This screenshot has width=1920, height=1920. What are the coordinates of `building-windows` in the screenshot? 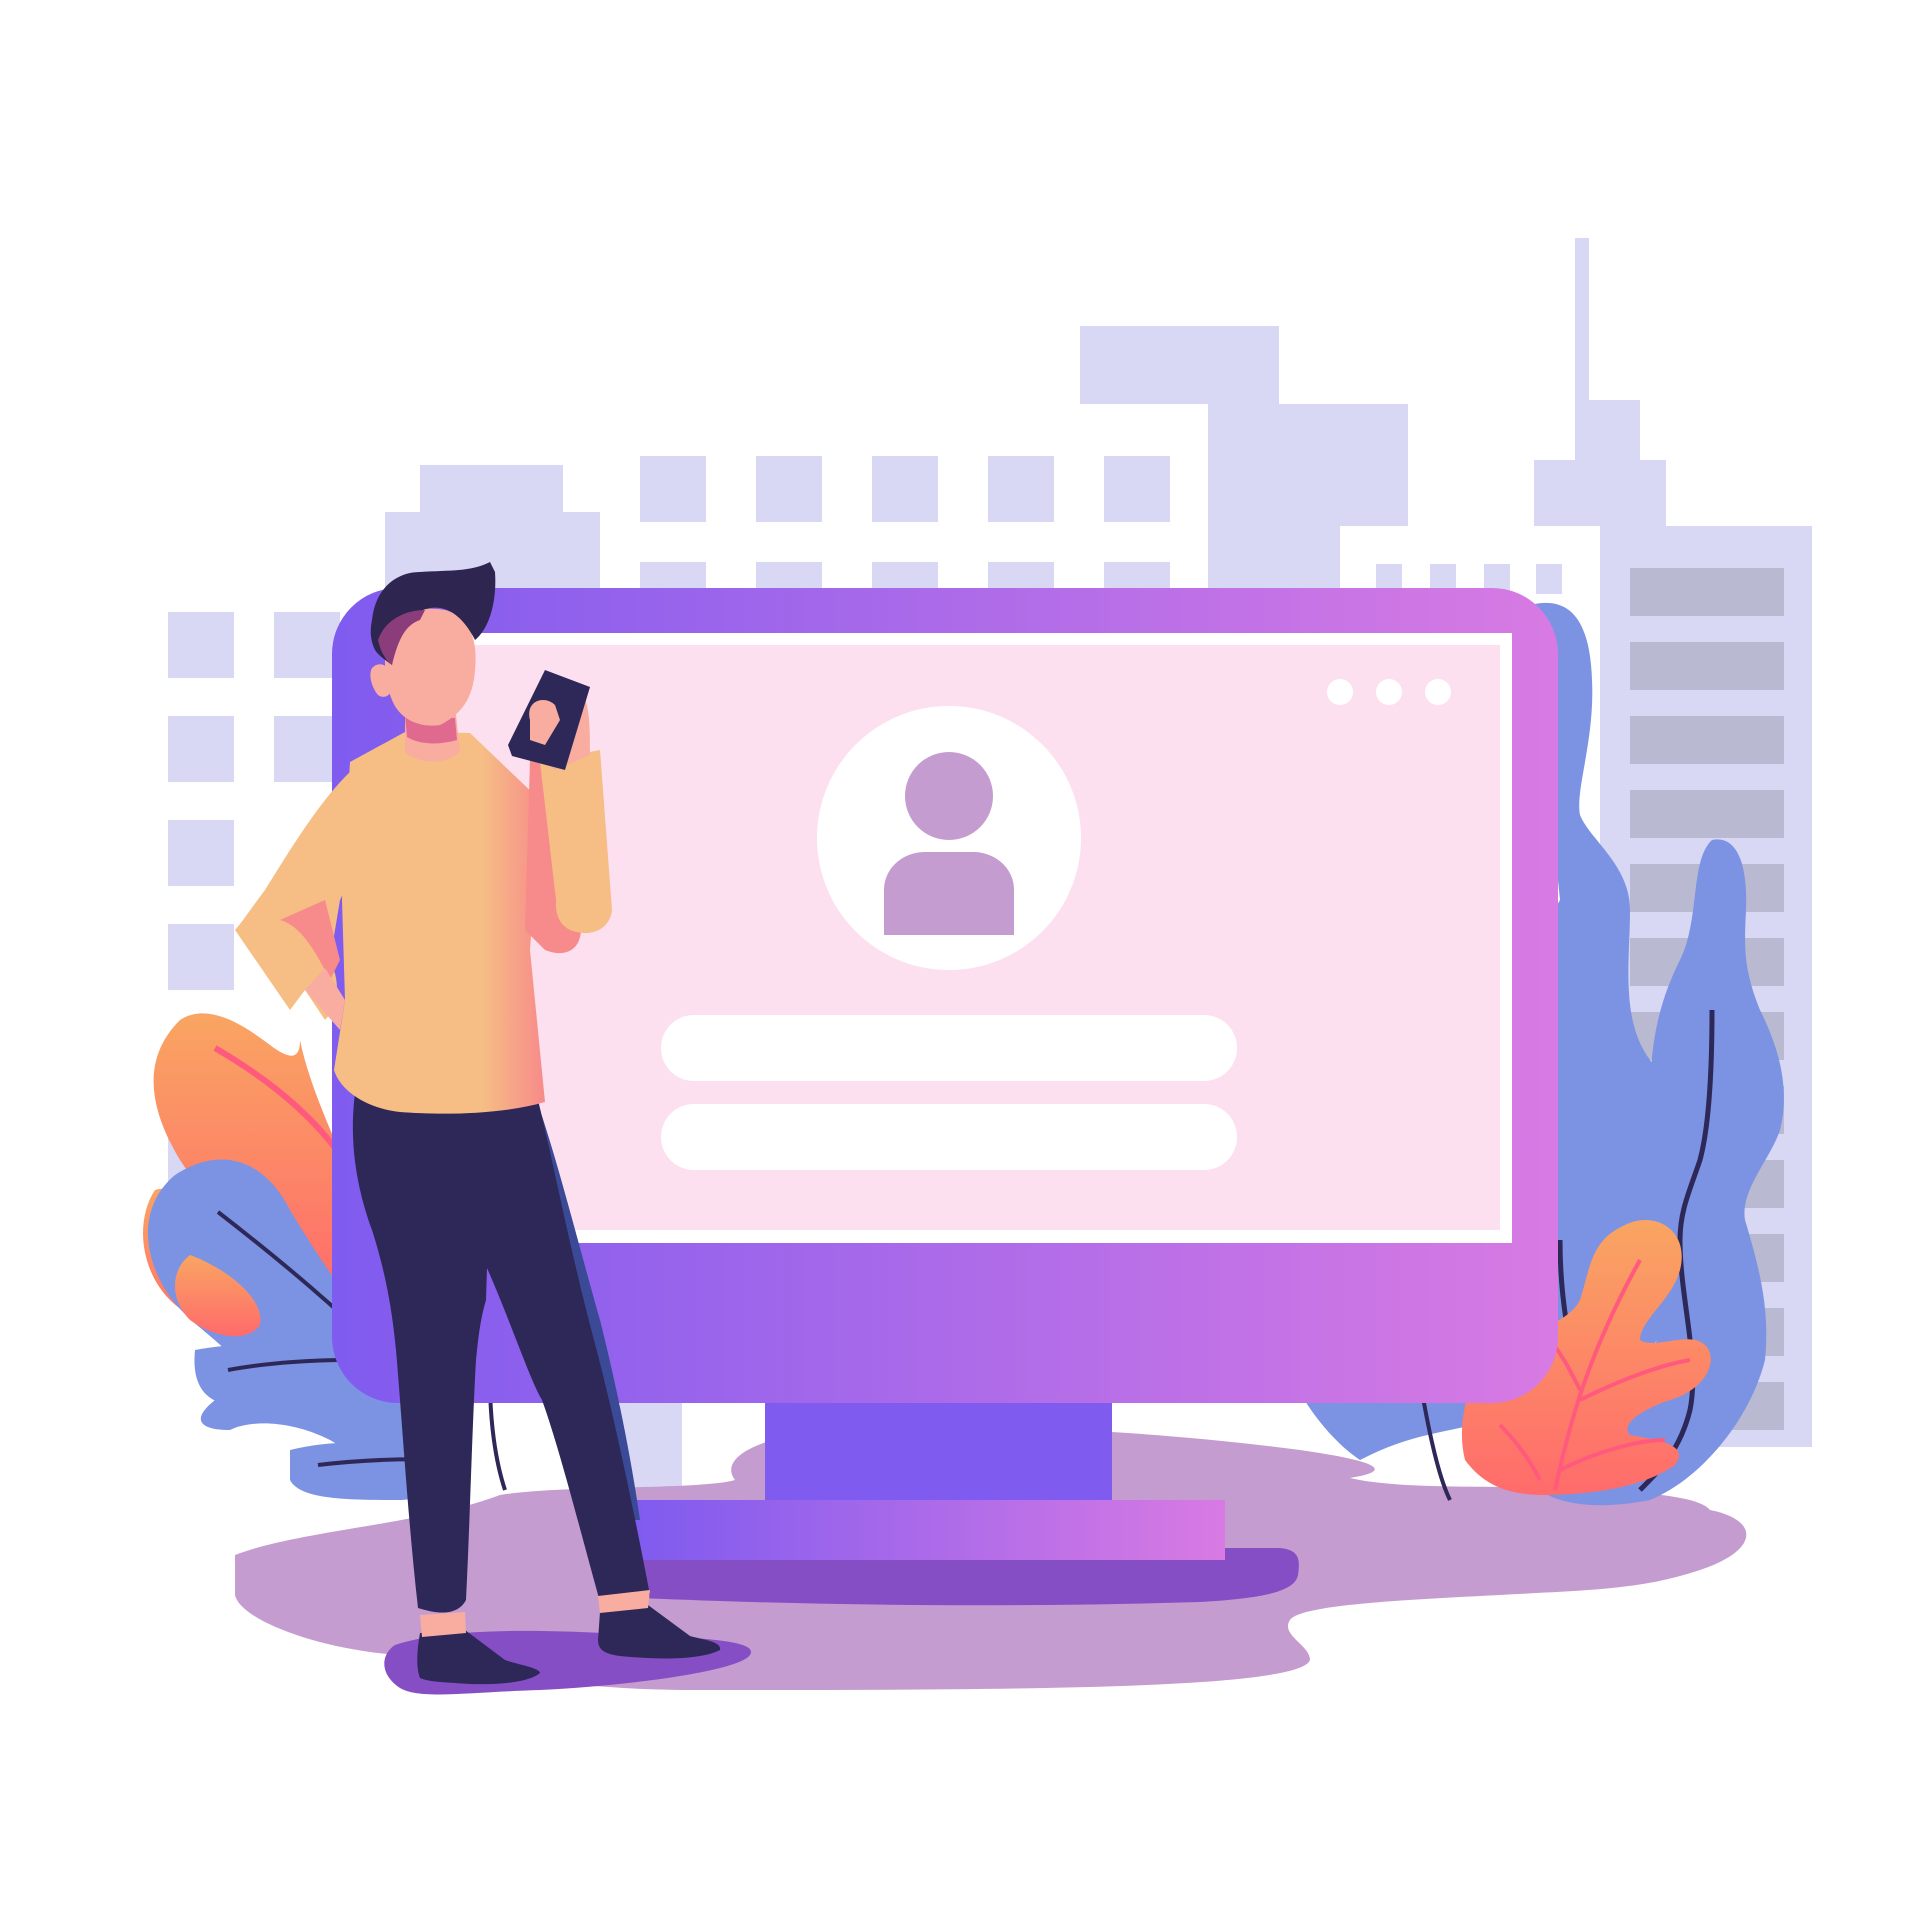 It's located at (905, 524).